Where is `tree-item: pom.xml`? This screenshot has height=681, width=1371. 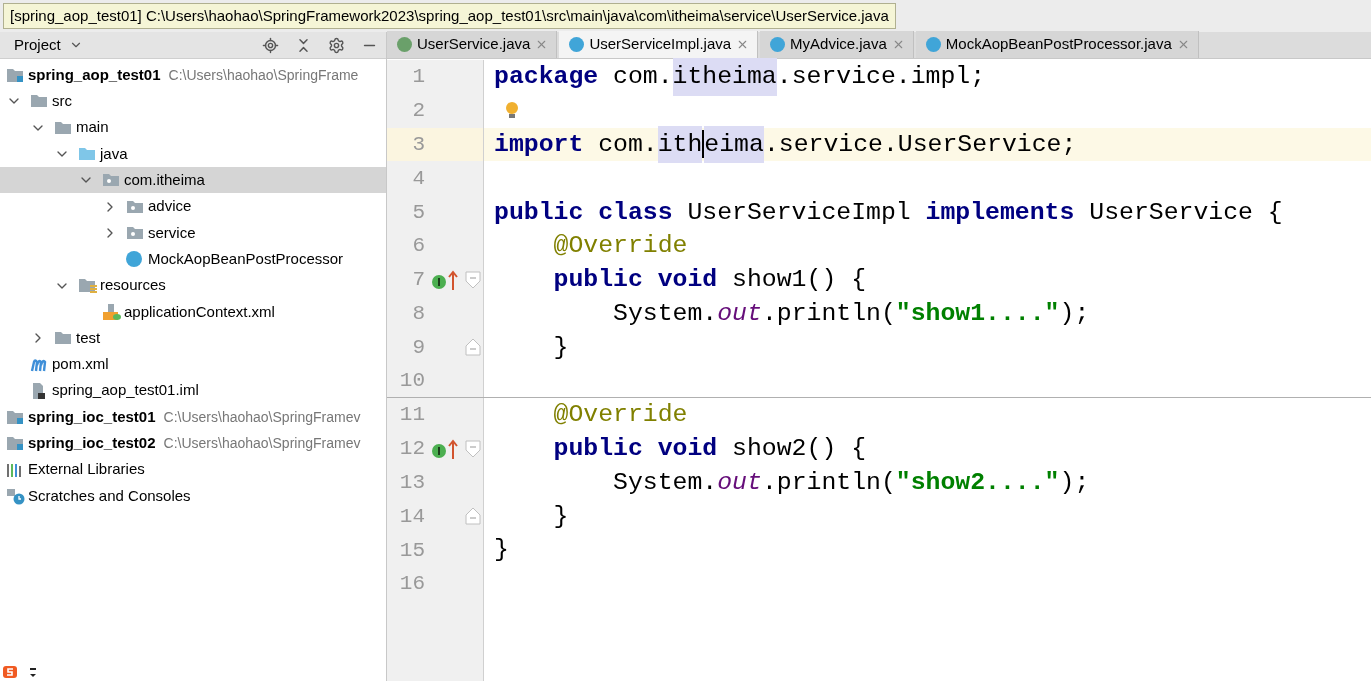 tree-item: pom.xml is located at coordinates (193, 364).